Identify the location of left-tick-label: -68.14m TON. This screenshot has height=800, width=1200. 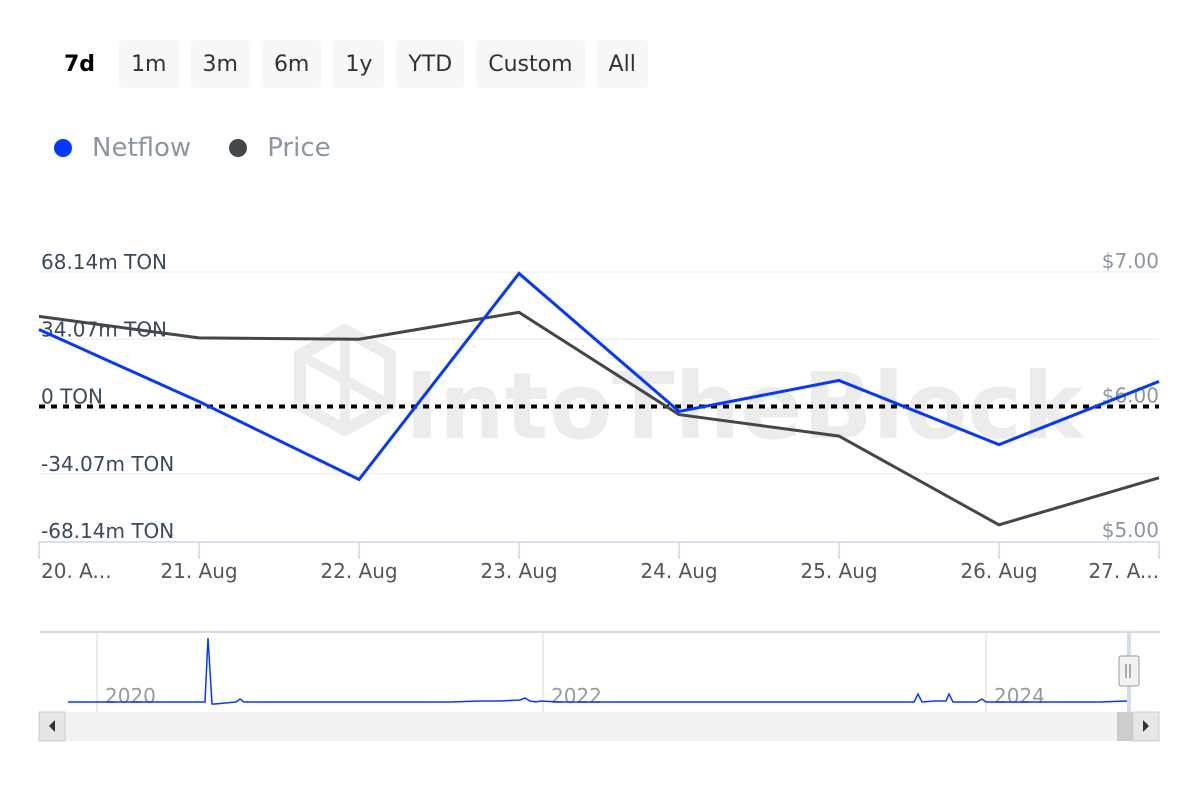
(107, 531).